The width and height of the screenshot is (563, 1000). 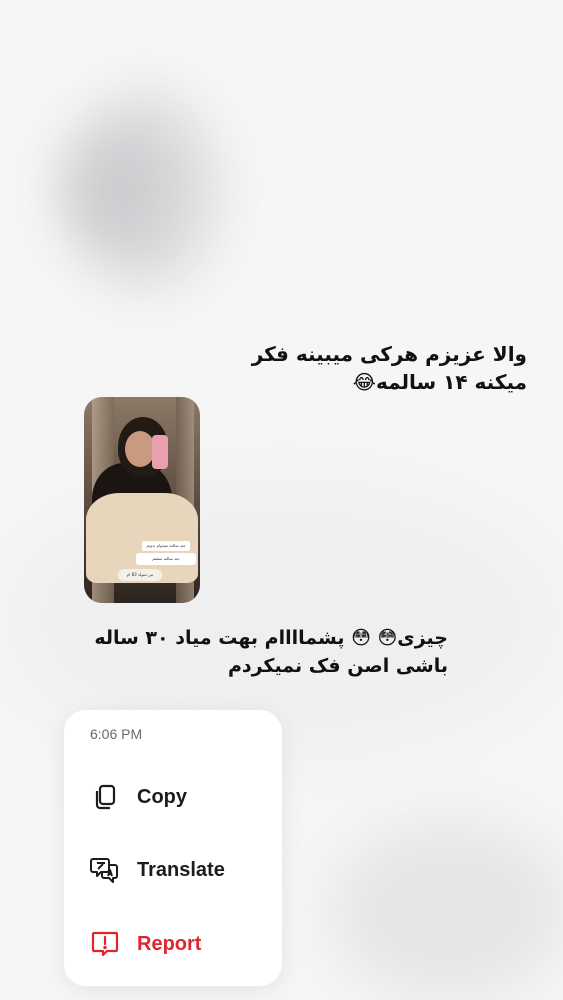 What do you see at coordinates (162, 796) in the screenshot?
I see `copy-label: Copy` at bounding box center [162, 796].